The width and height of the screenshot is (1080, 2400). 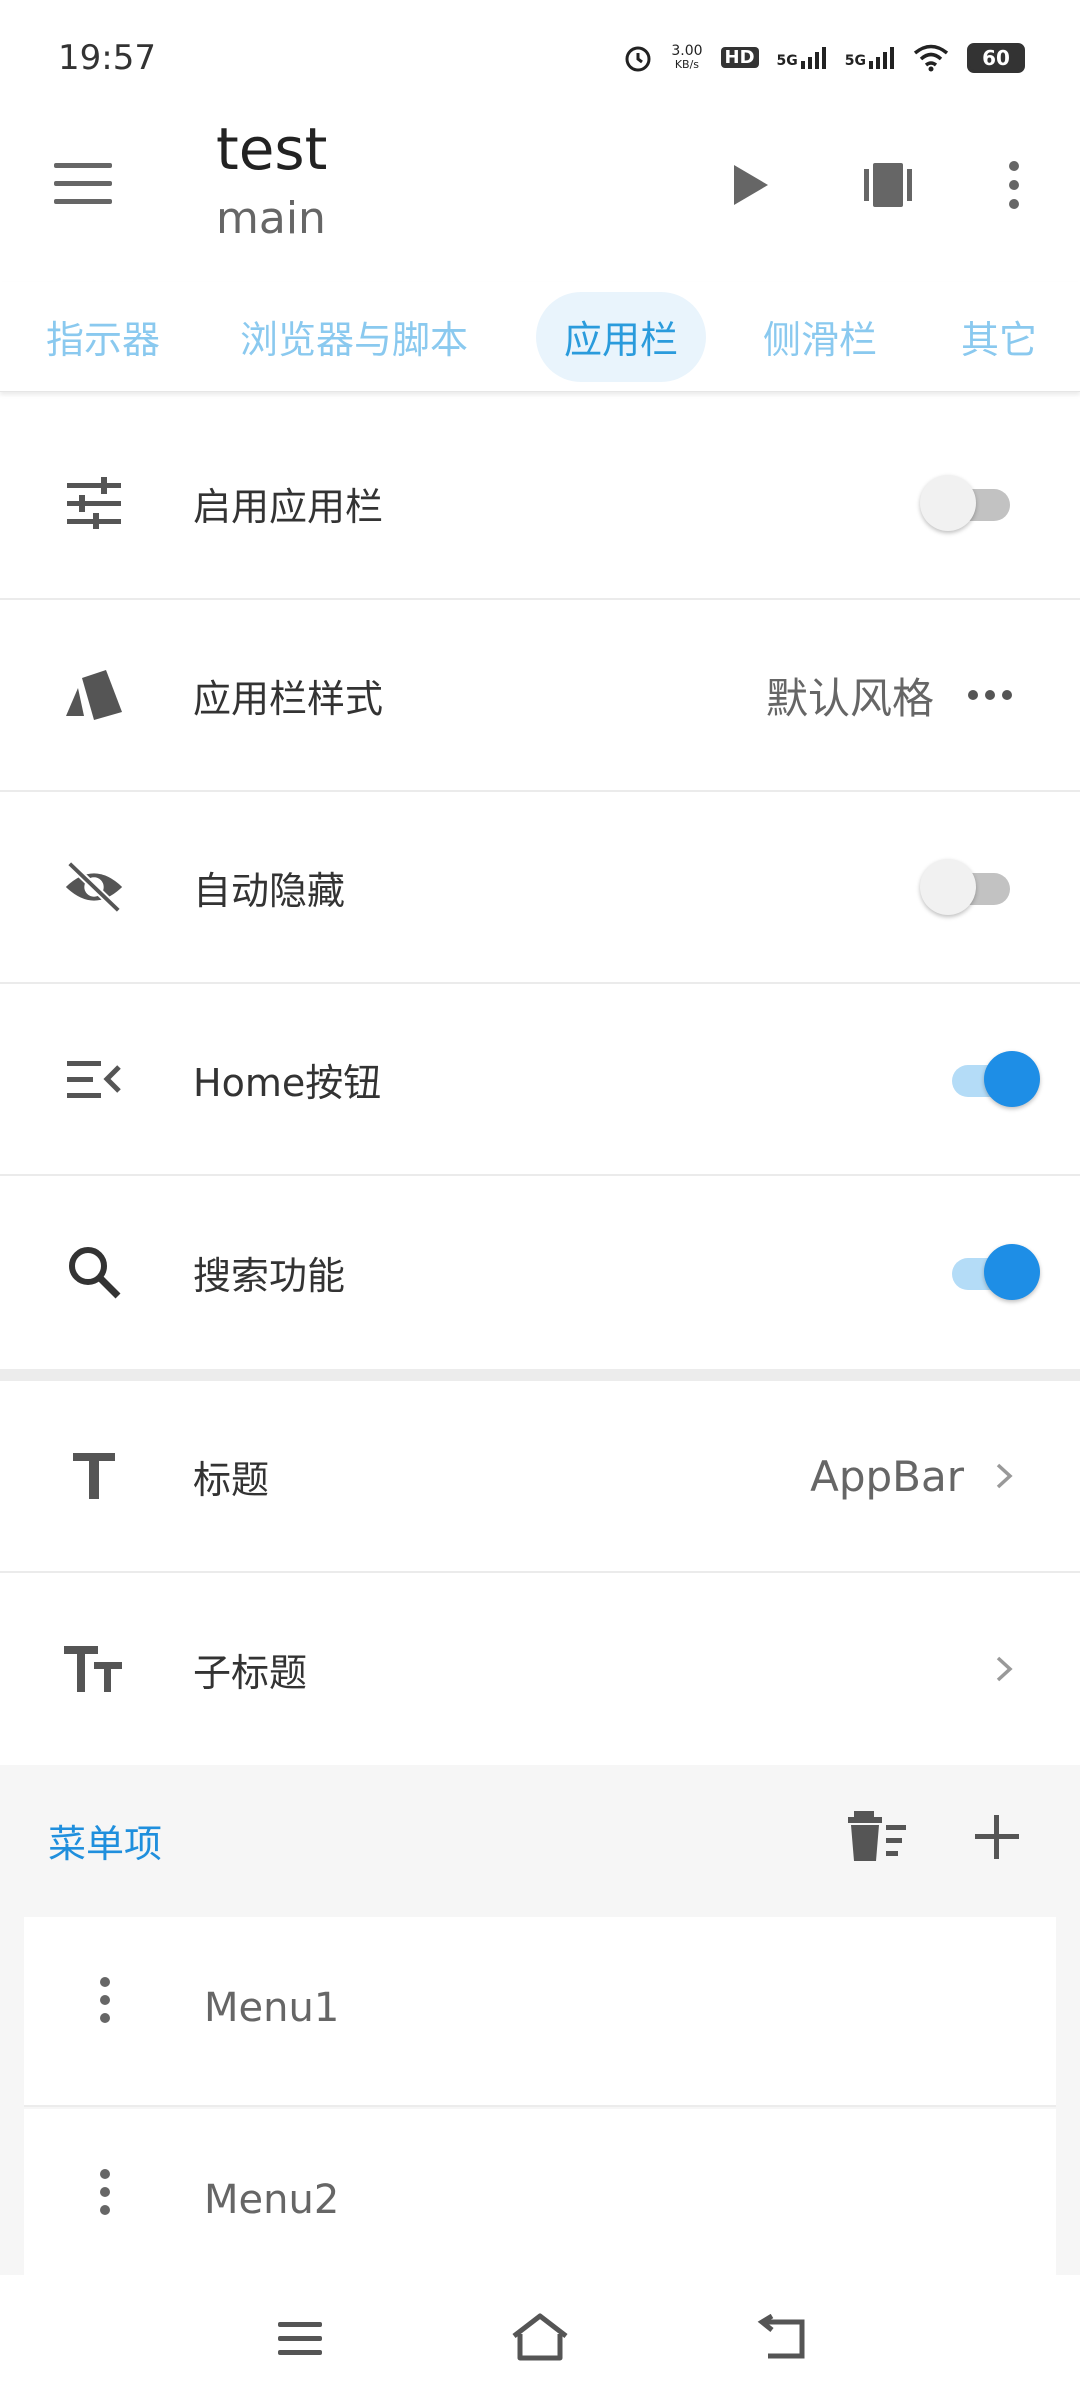 I want to click on setting-label: 子标题, so click(x=250, y=1672).